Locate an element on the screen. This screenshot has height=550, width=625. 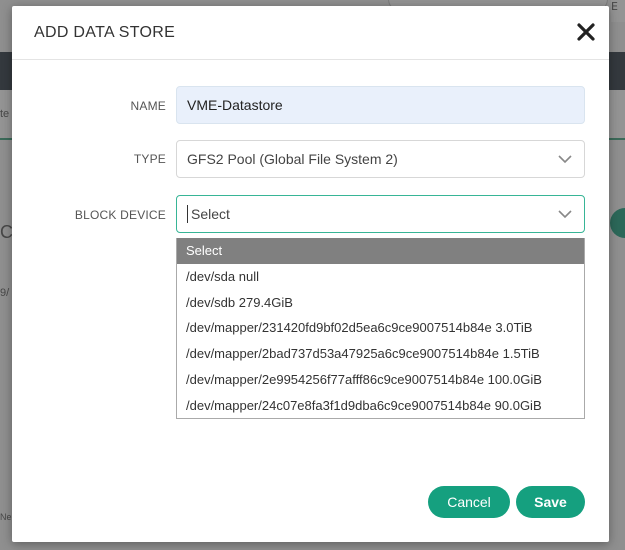
name-input: VME-Datastore is located at coordinates (380, 105).